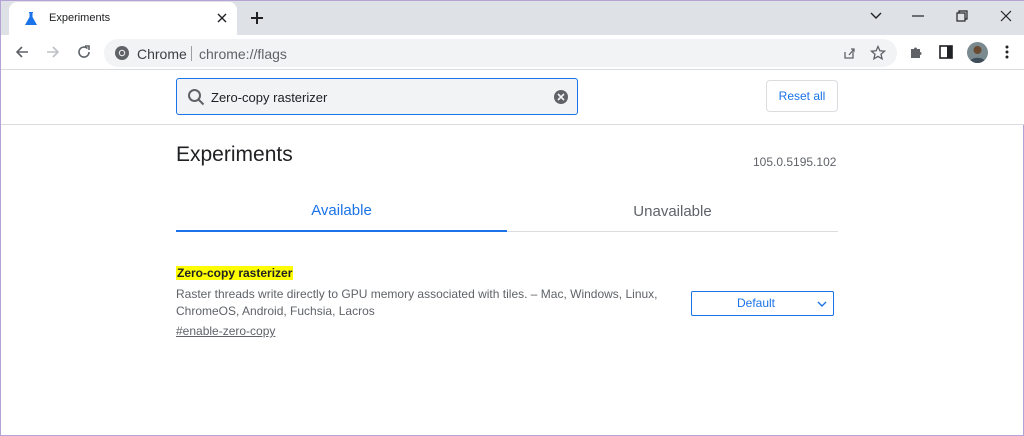 The image size is (1024, 436). What do you see at coordinates (962, 16) in the screenshot?
I see `restore-icon` at bounding box center [962, 16].